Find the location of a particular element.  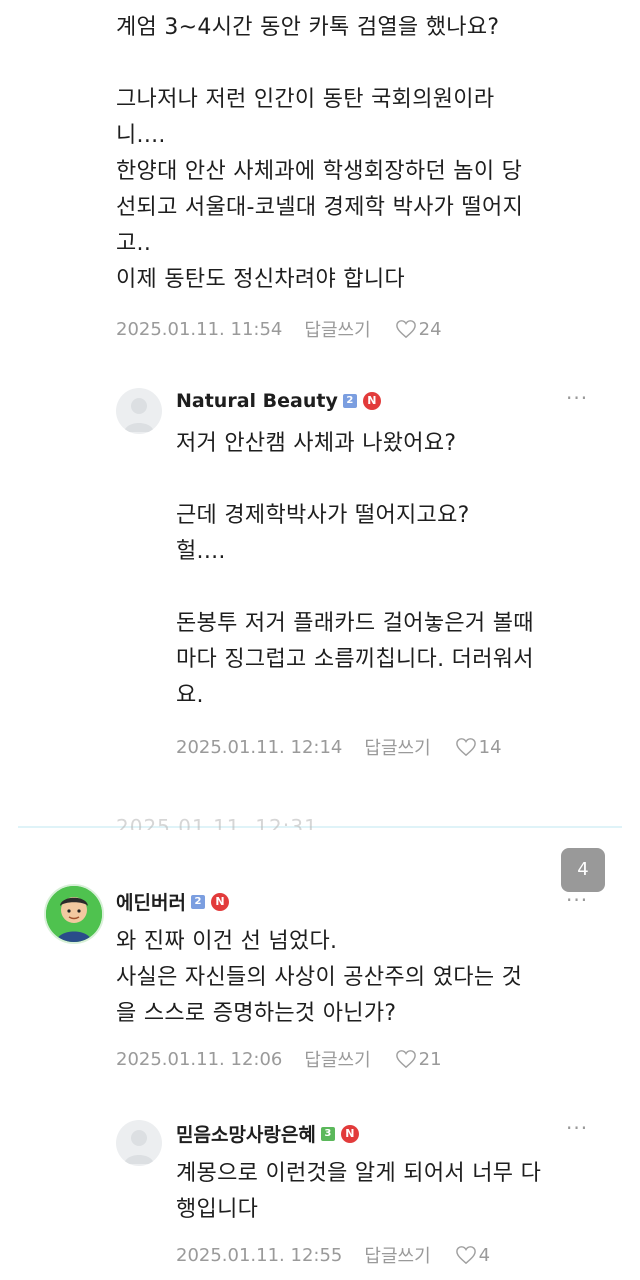

comment-line: 마다 징그럽고 소름끼칩니다. 더러워서 is located at coordinates (355, 659).